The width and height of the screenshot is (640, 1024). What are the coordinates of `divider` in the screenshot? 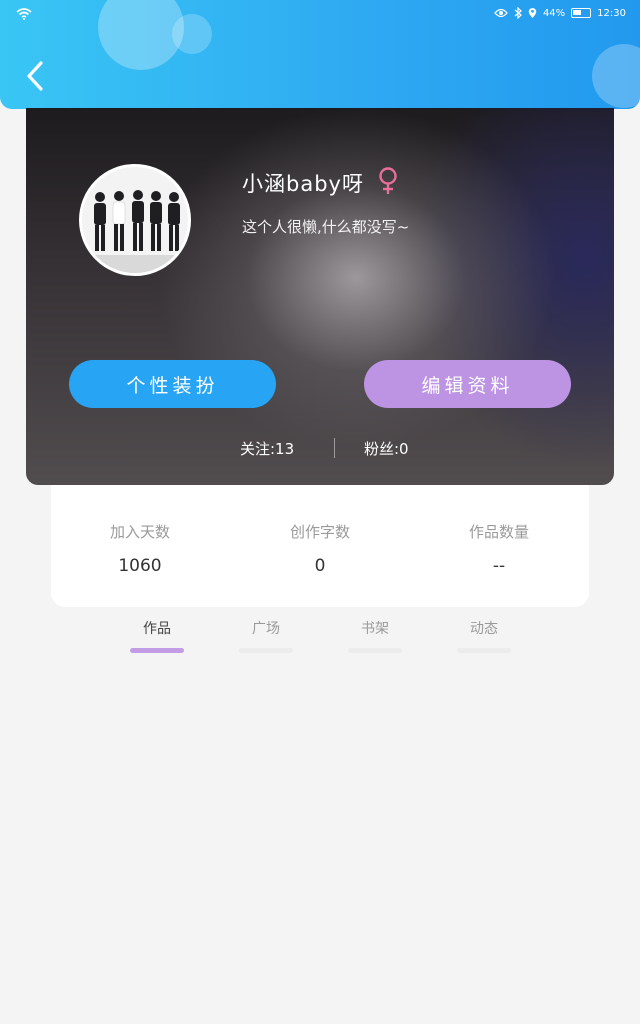 It's located at (334, 448).